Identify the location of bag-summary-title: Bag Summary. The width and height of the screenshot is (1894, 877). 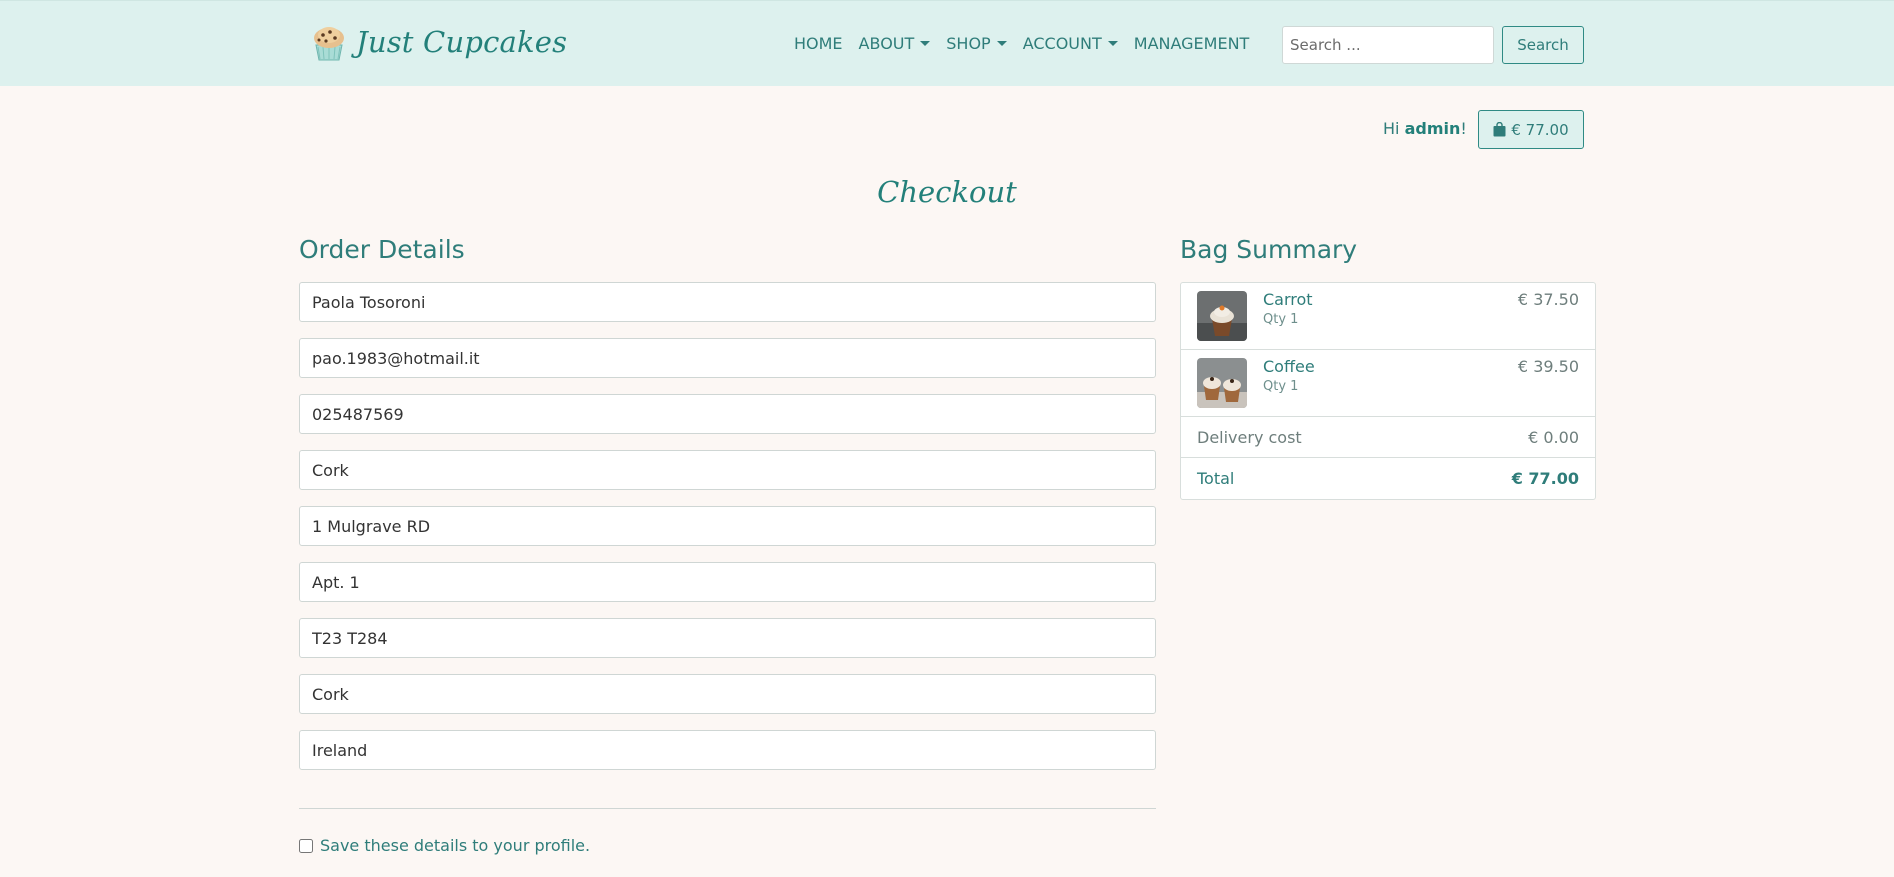
(1269, 249).